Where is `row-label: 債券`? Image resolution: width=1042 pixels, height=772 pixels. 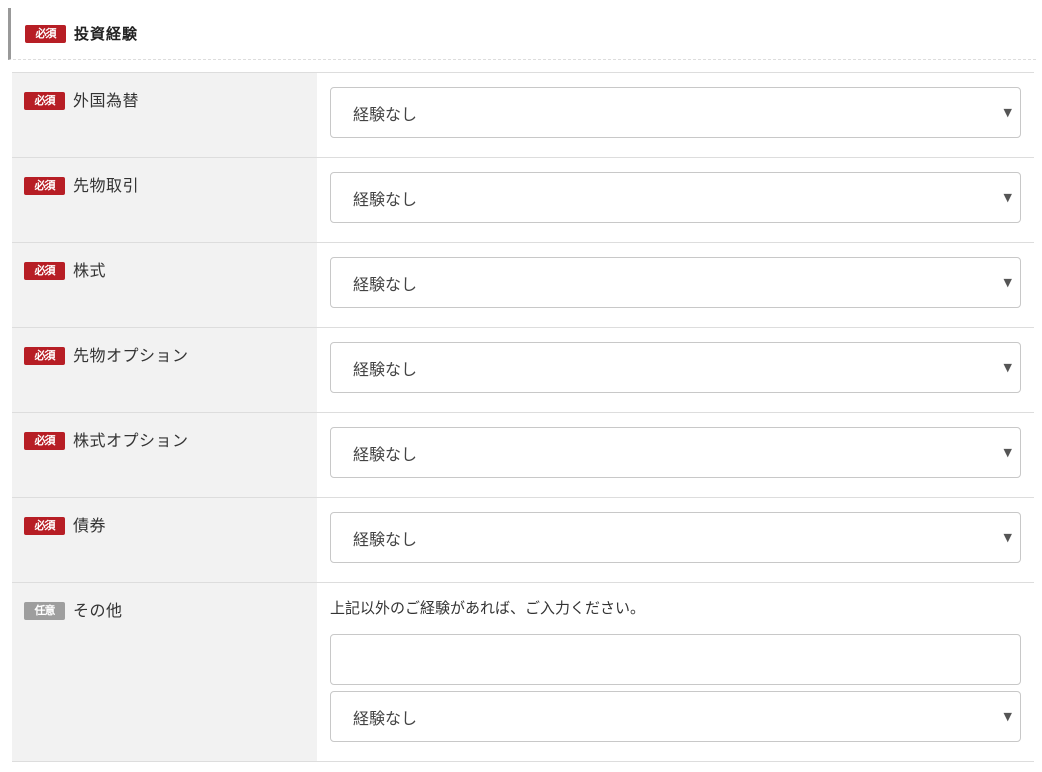
row-label: 債券 is located at coordinates (90, 525).